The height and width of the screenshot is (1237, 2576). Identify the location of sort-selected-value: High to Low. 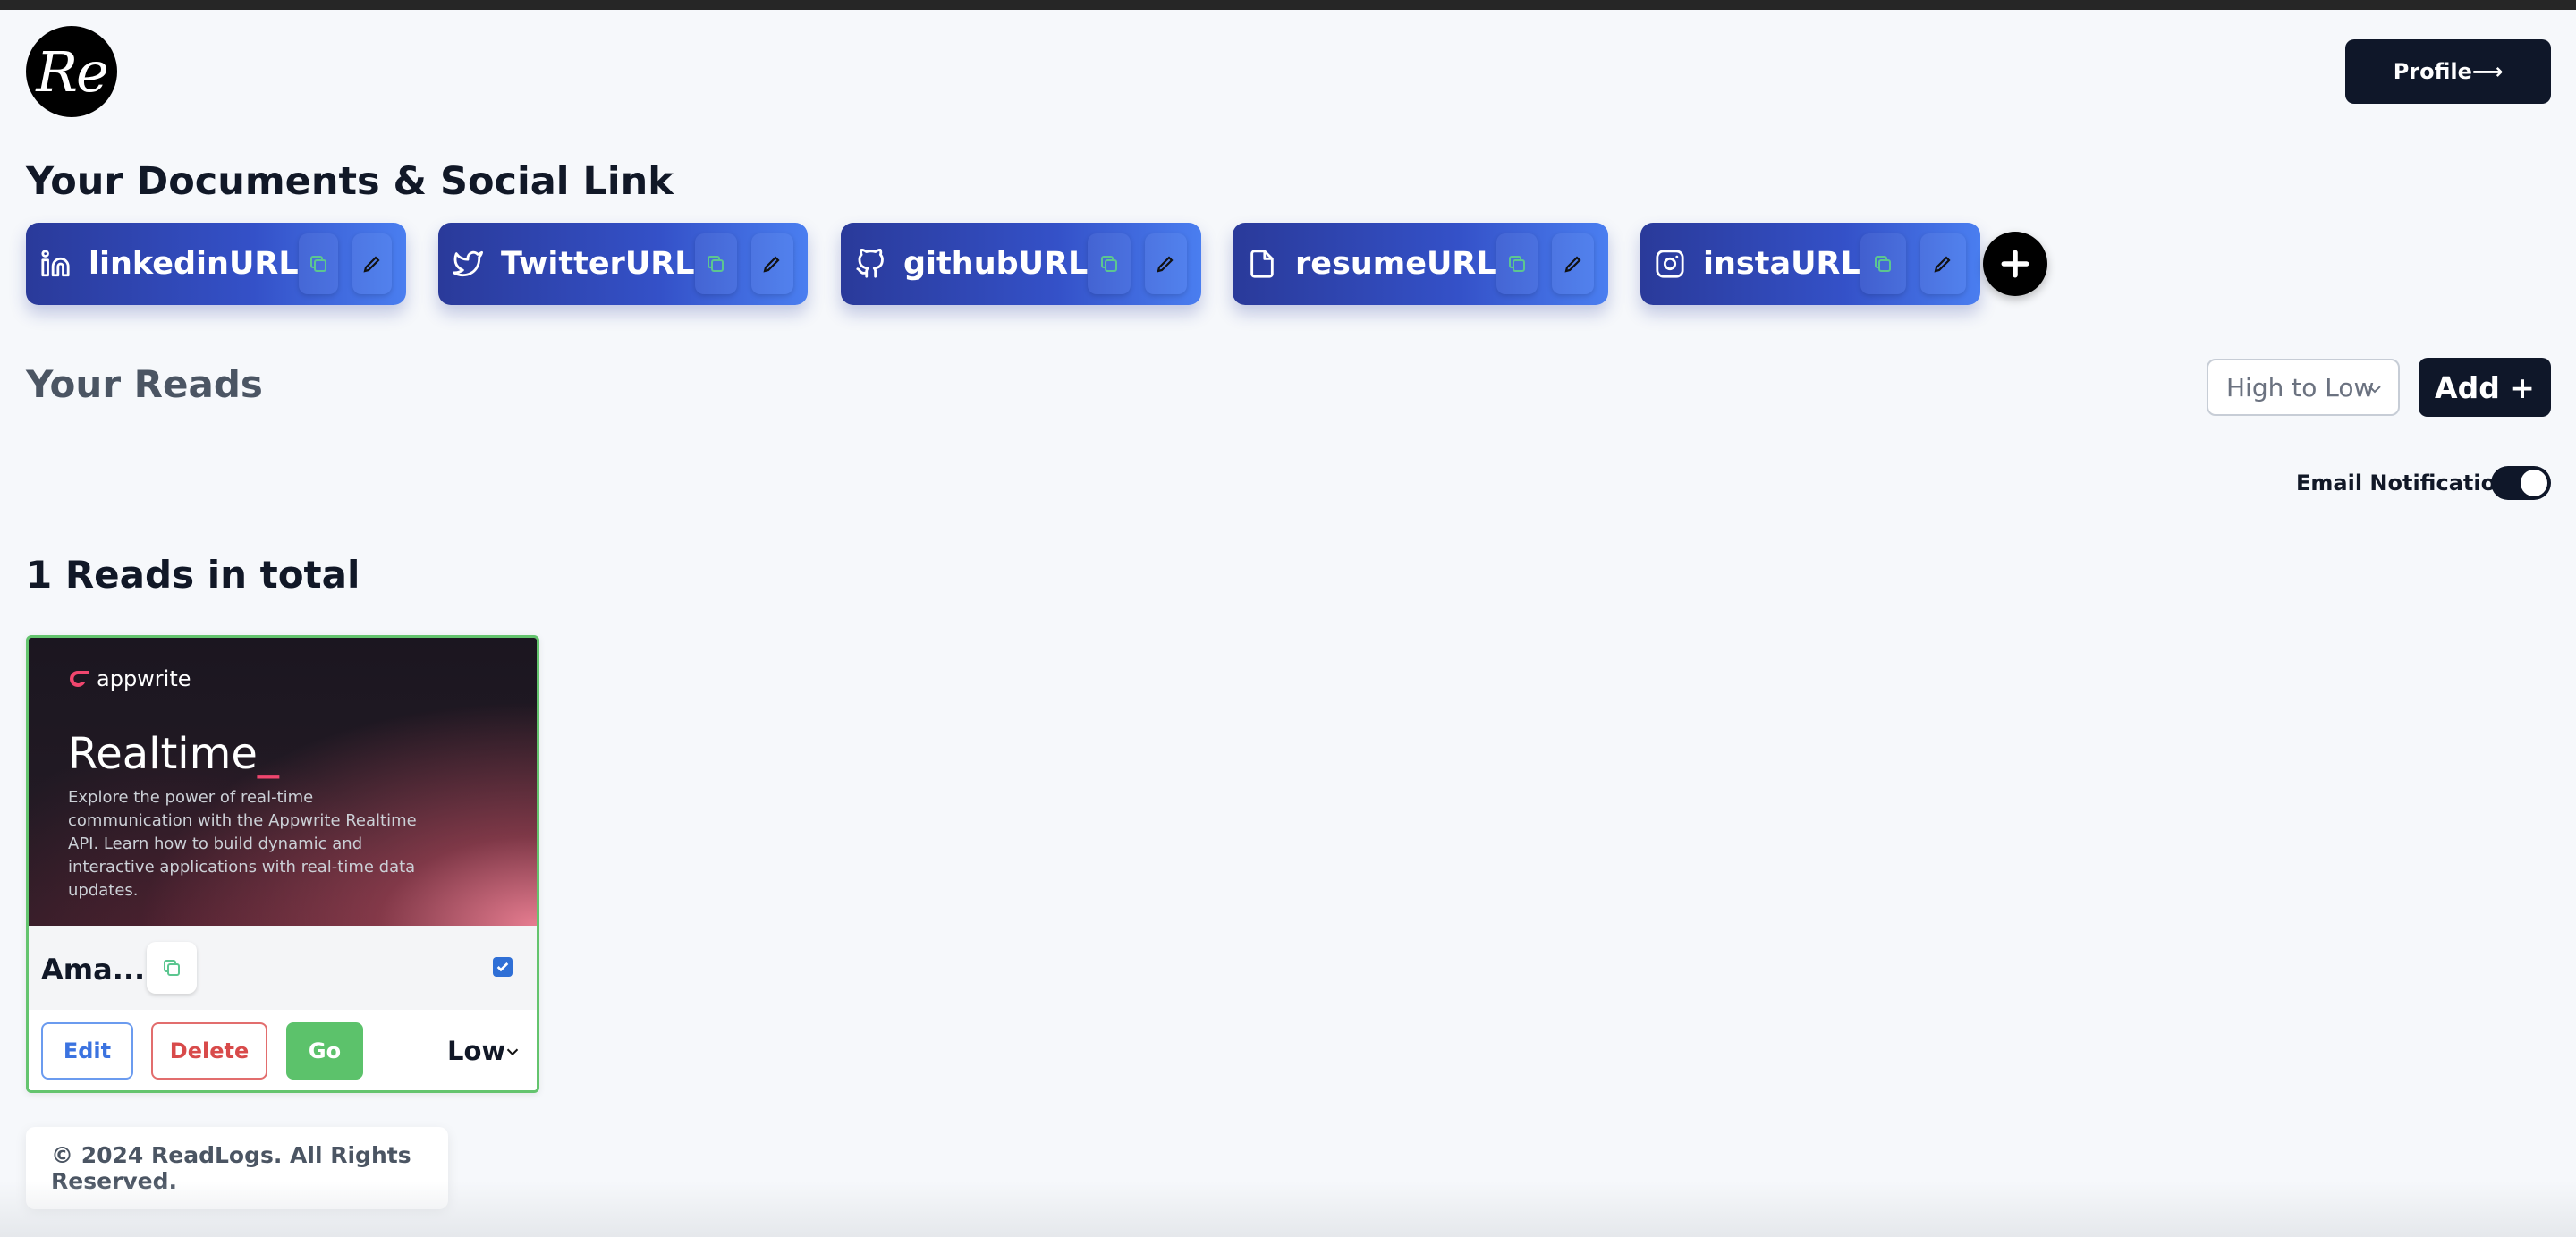
(2300, 387).